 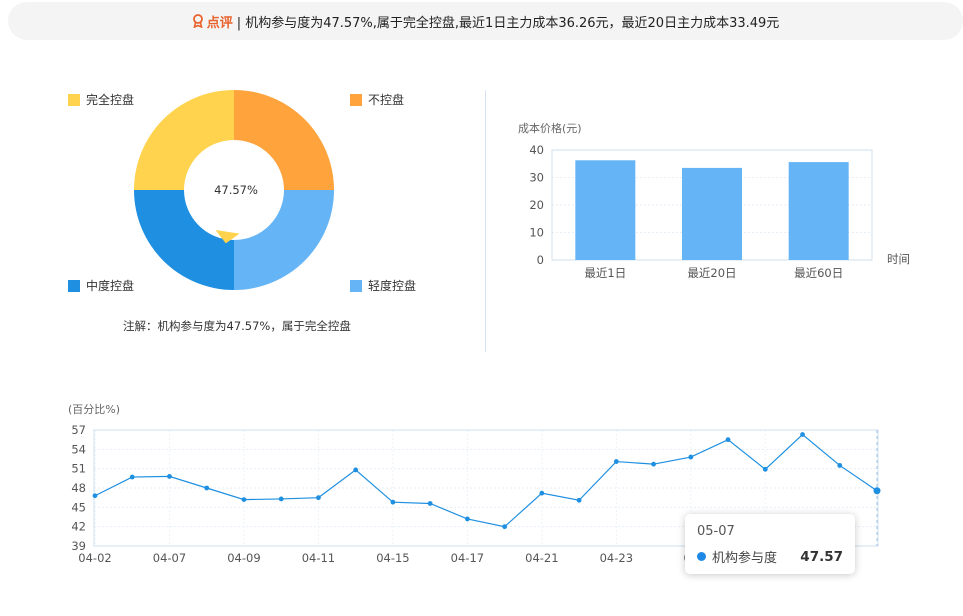 I want to click on bar-ytick: 0, so click(x=540, y=260).